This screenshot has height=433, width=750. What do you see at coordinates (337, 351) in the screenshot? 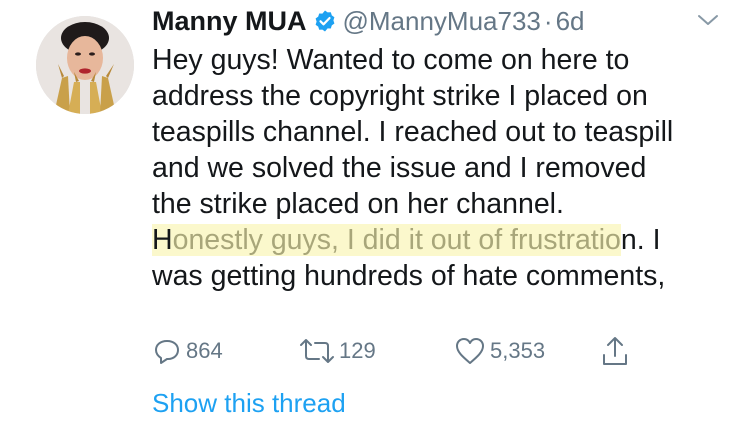
I see `retweet-button: 129` at bounding box center [337, 351].